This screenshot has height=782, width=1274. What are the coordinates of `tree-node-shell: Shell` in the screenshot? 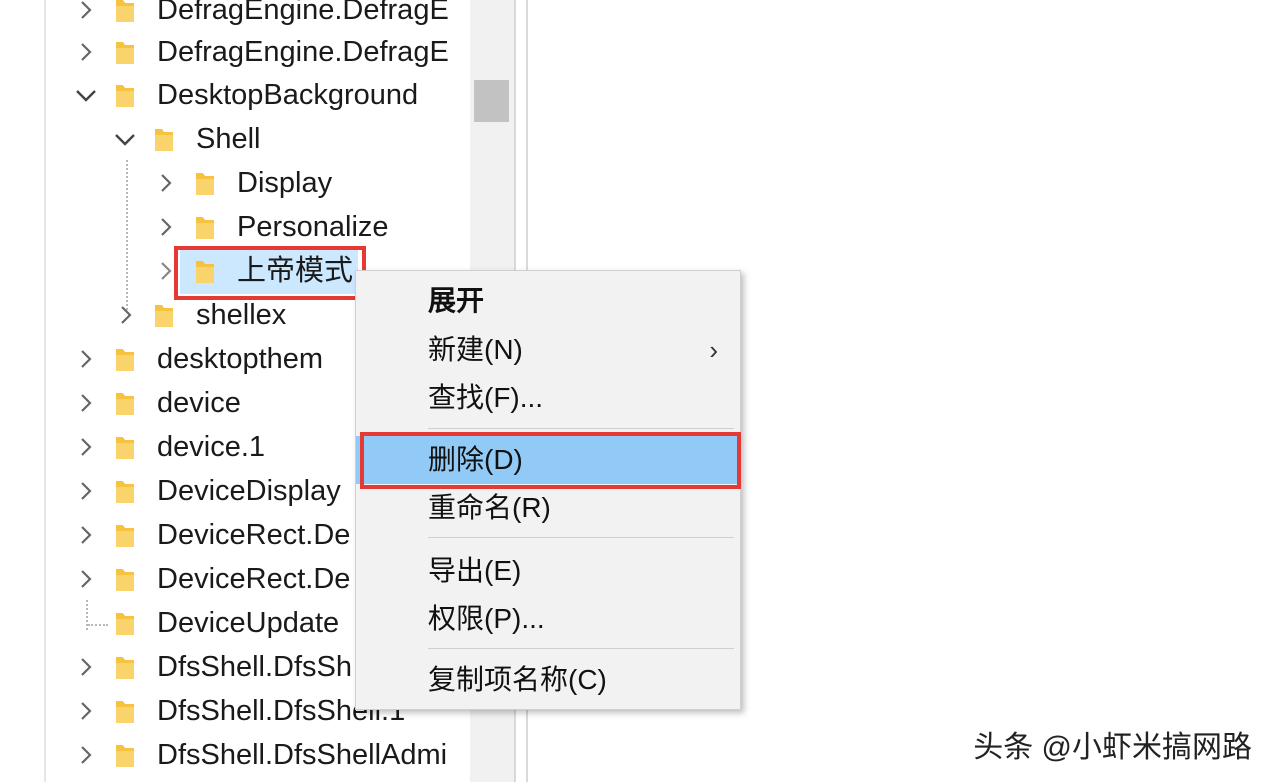 It's located at (235, 139).